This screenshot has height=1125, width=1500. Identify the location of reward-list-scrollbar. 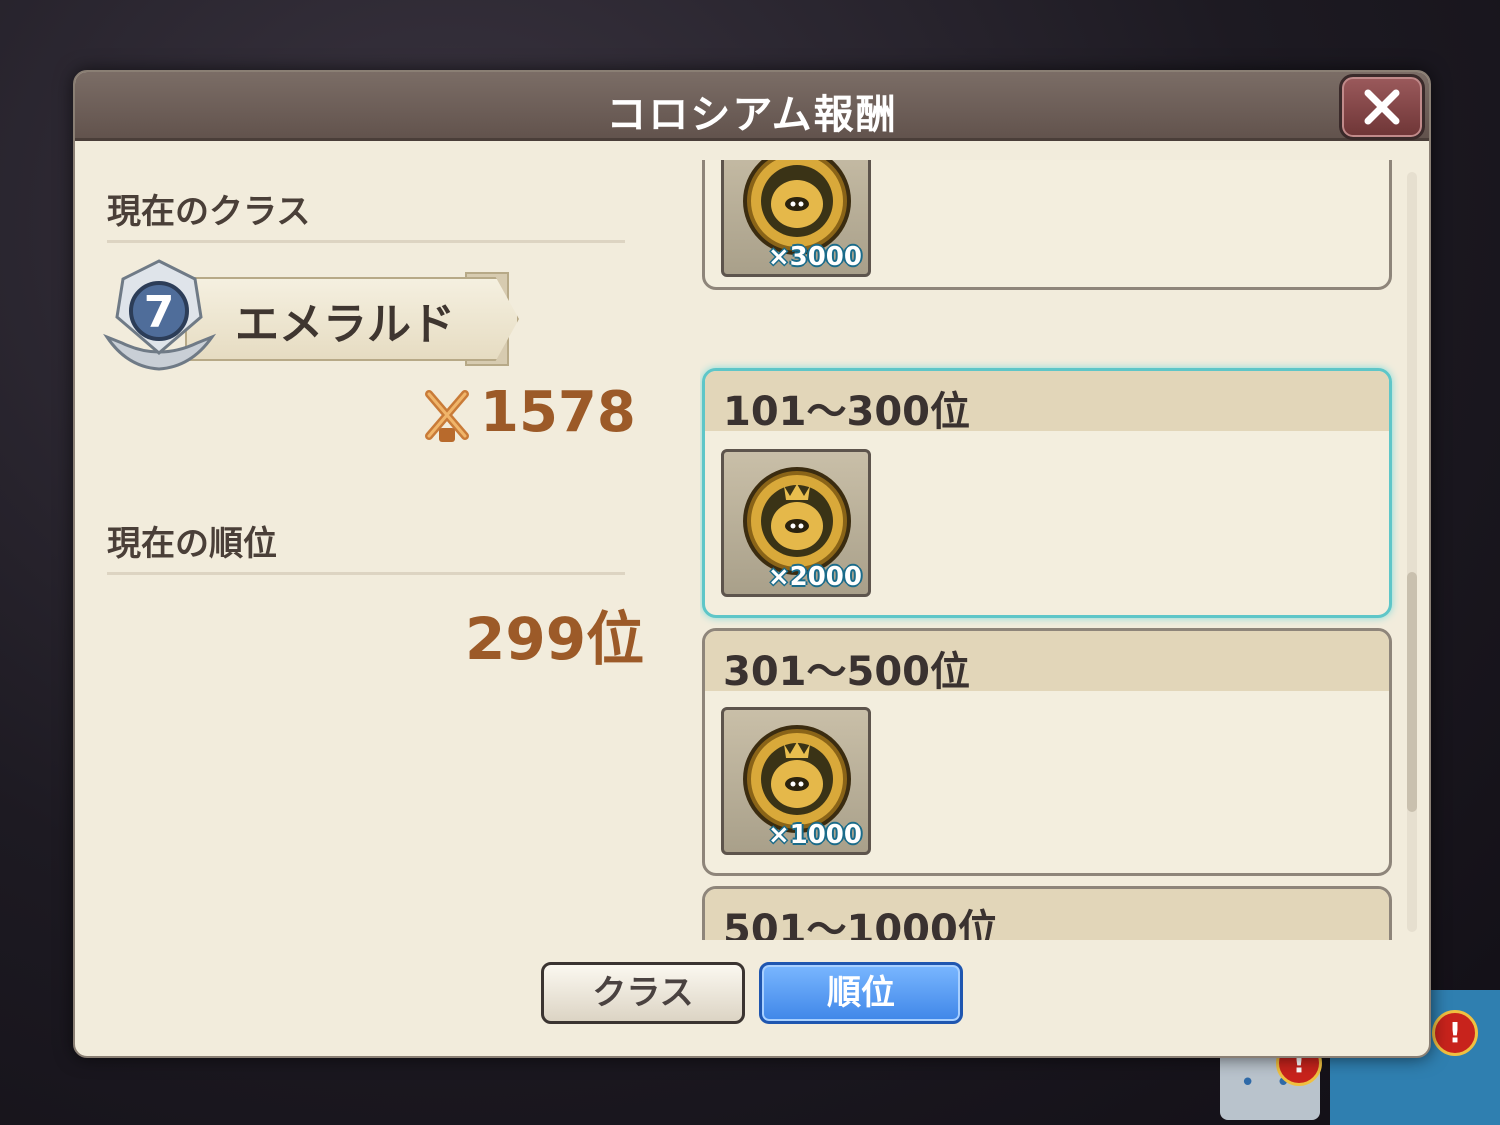
(1412, 552).